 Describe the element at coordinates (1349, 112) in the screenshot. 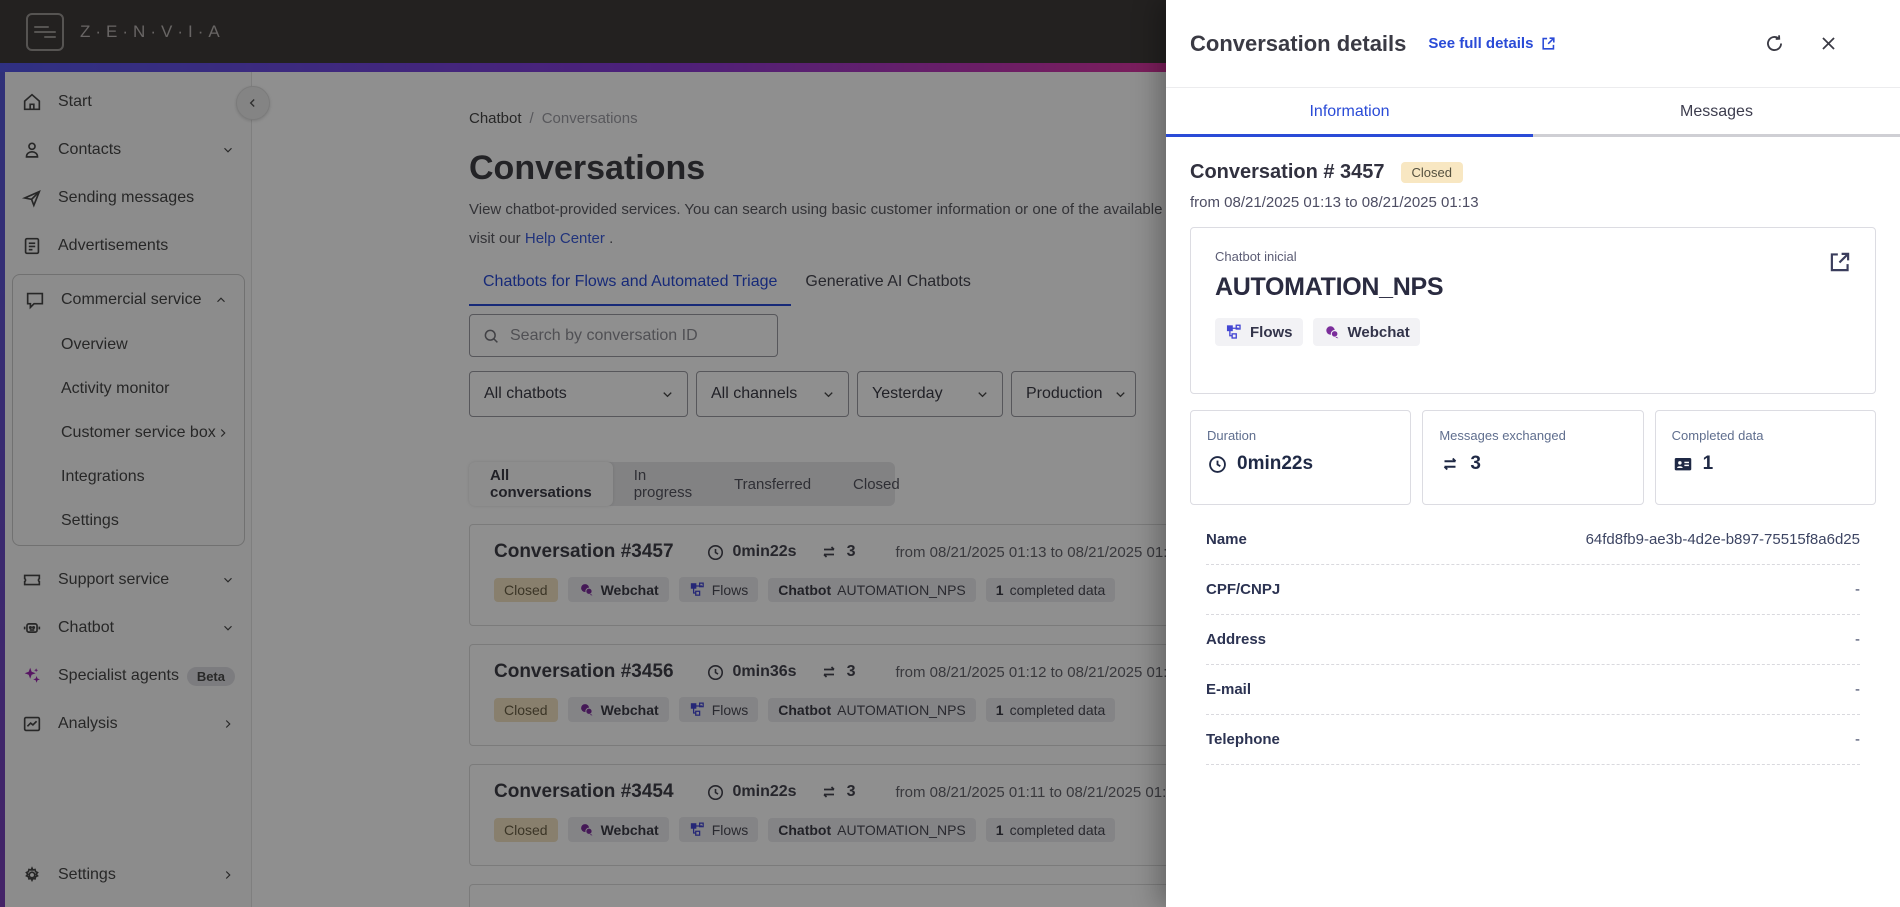

I see `tab-information: Information` at that location.